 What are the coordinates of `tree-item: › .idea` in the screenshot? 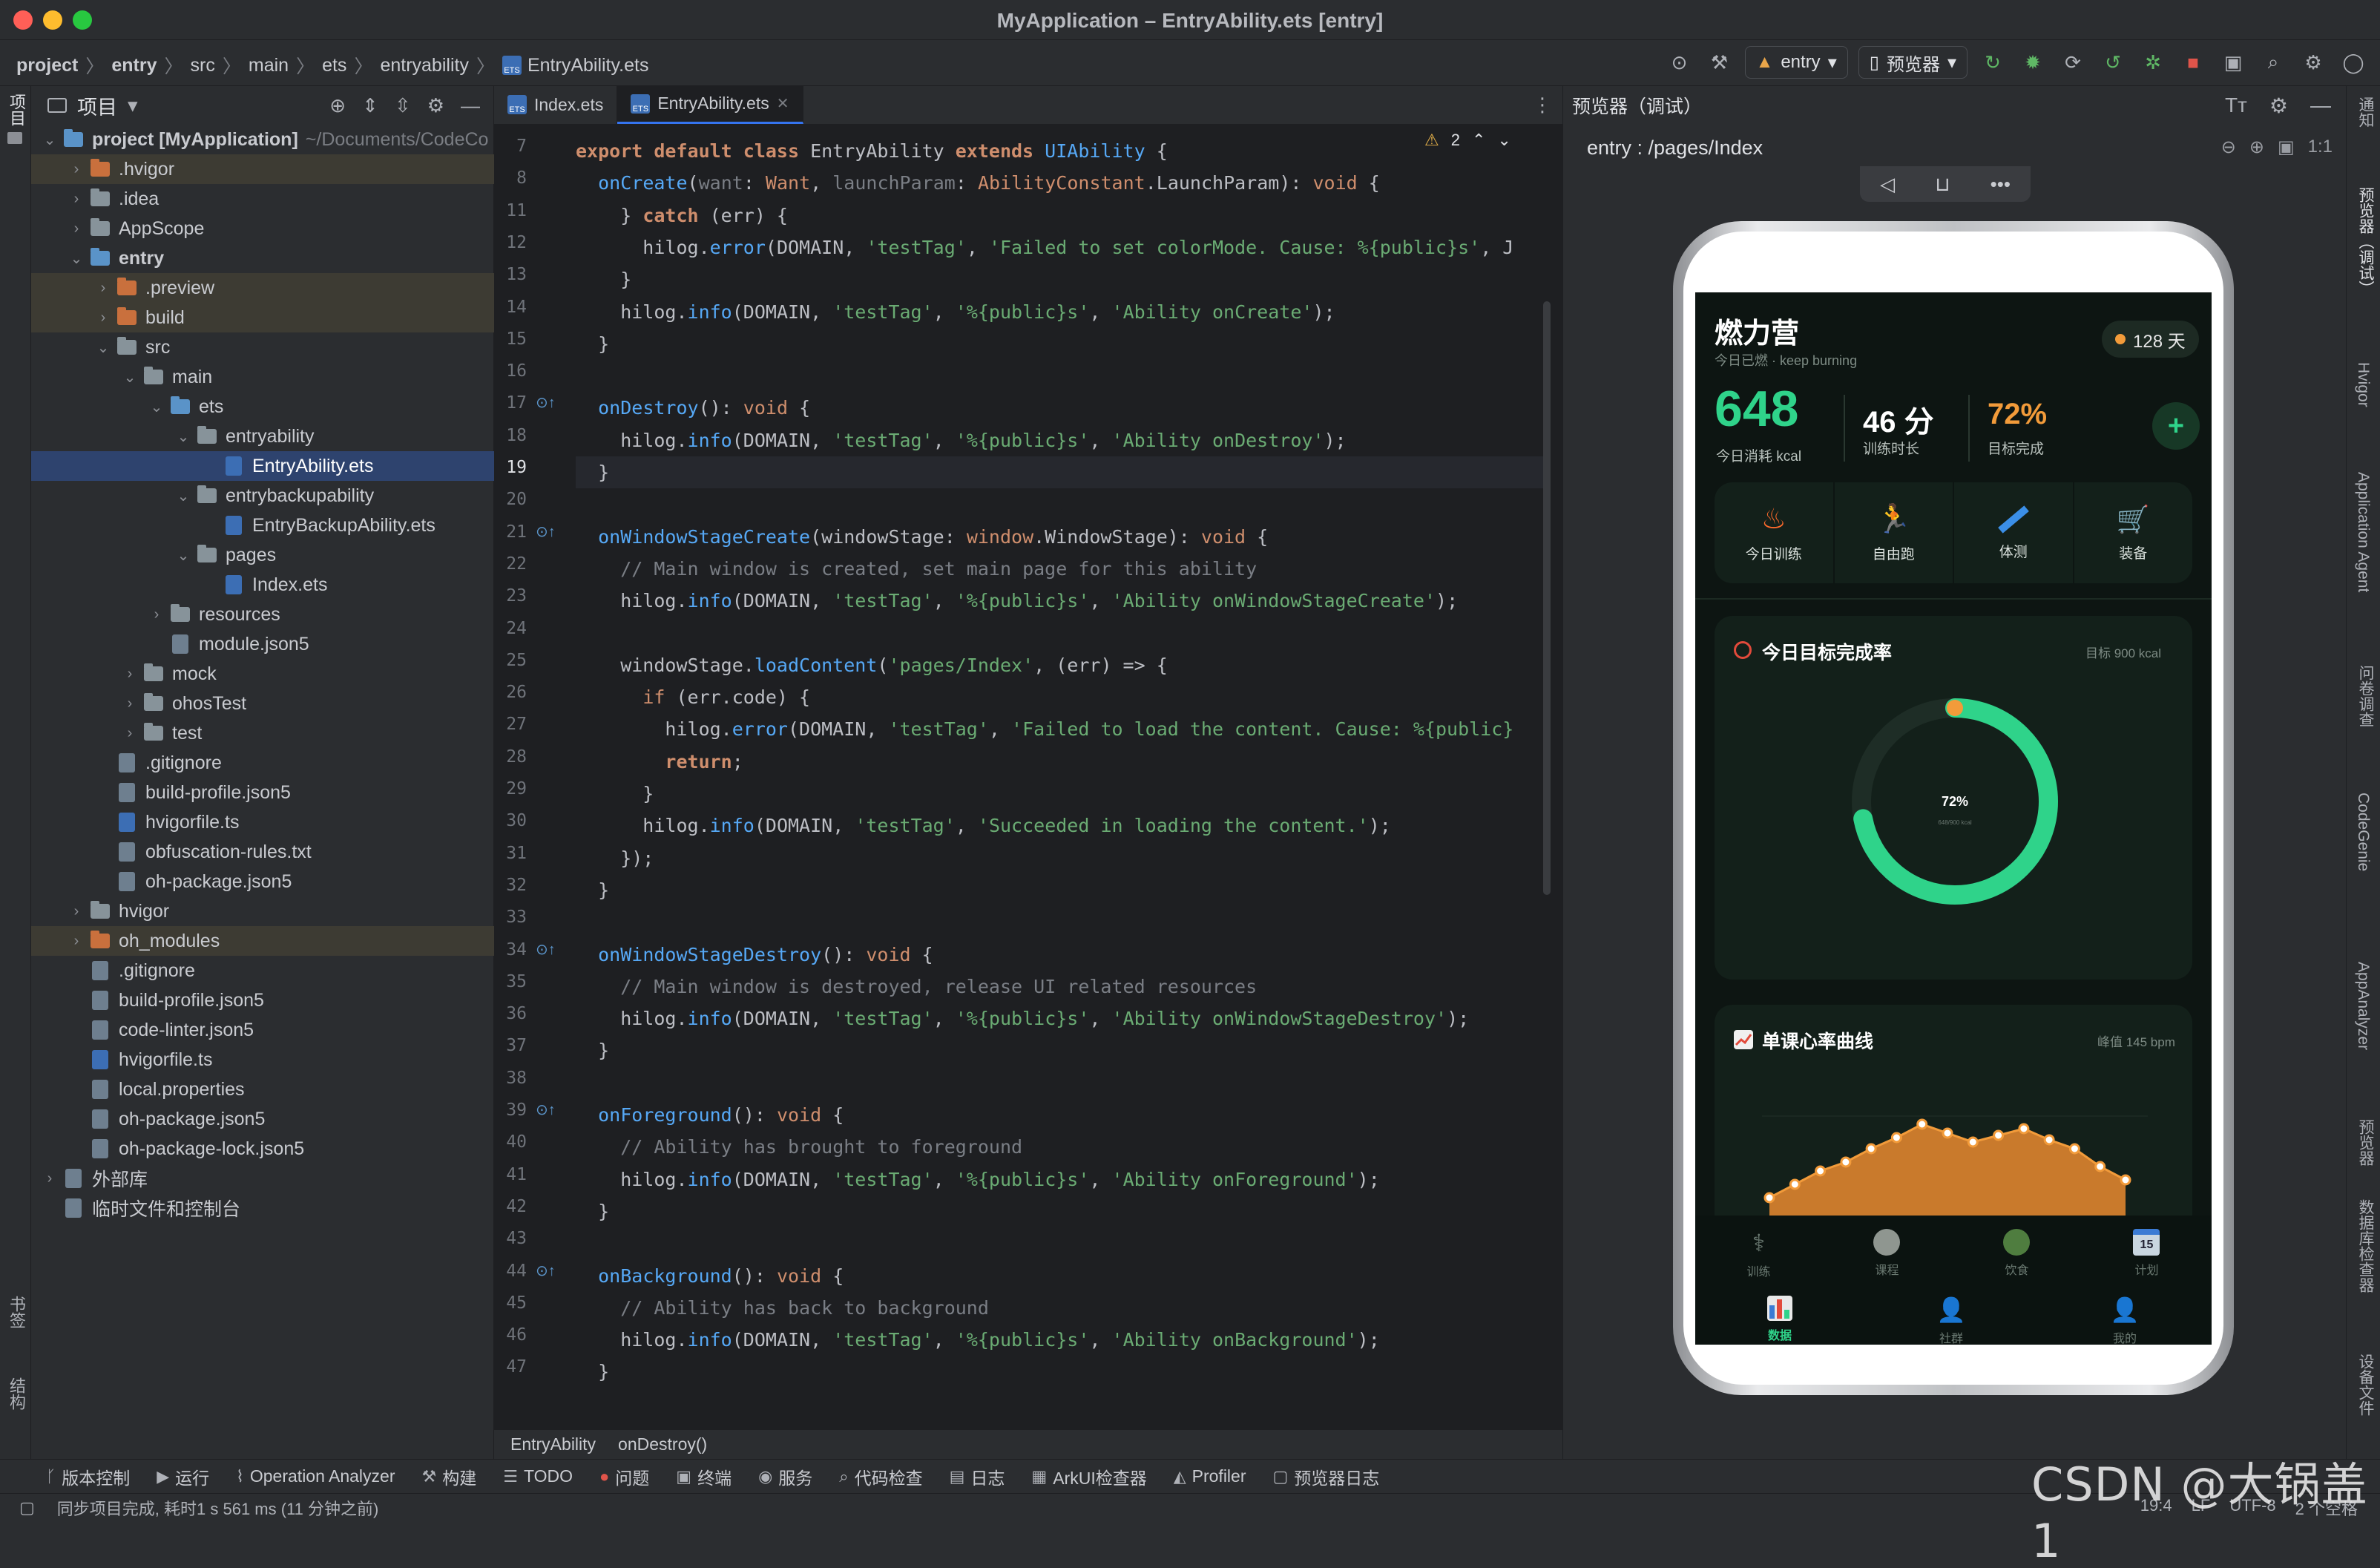 It's located at (263, 199).